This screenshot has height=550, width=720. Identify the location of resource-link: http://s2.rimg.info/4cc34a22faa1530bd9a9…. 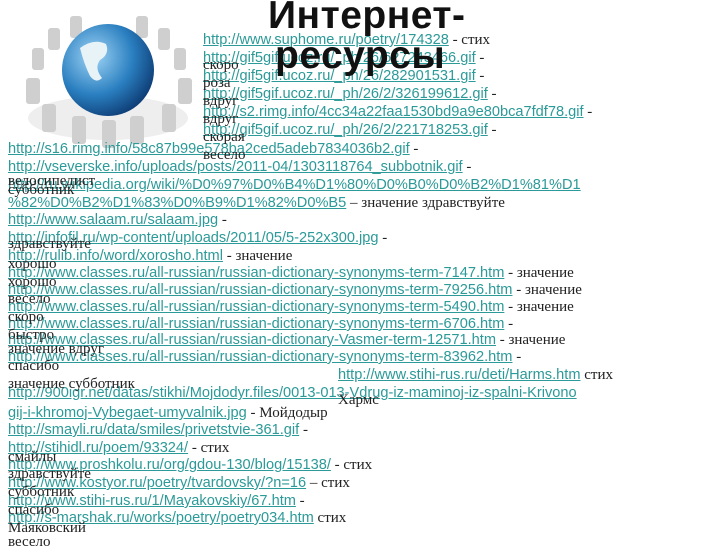
(393, 112).